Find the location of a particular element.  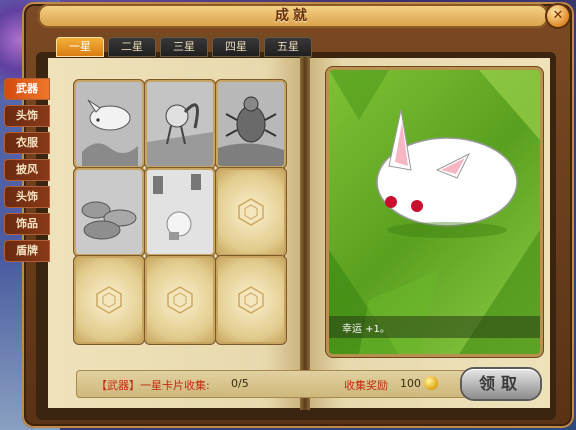

bread-pile-icon is located at coordinates (109, 212).